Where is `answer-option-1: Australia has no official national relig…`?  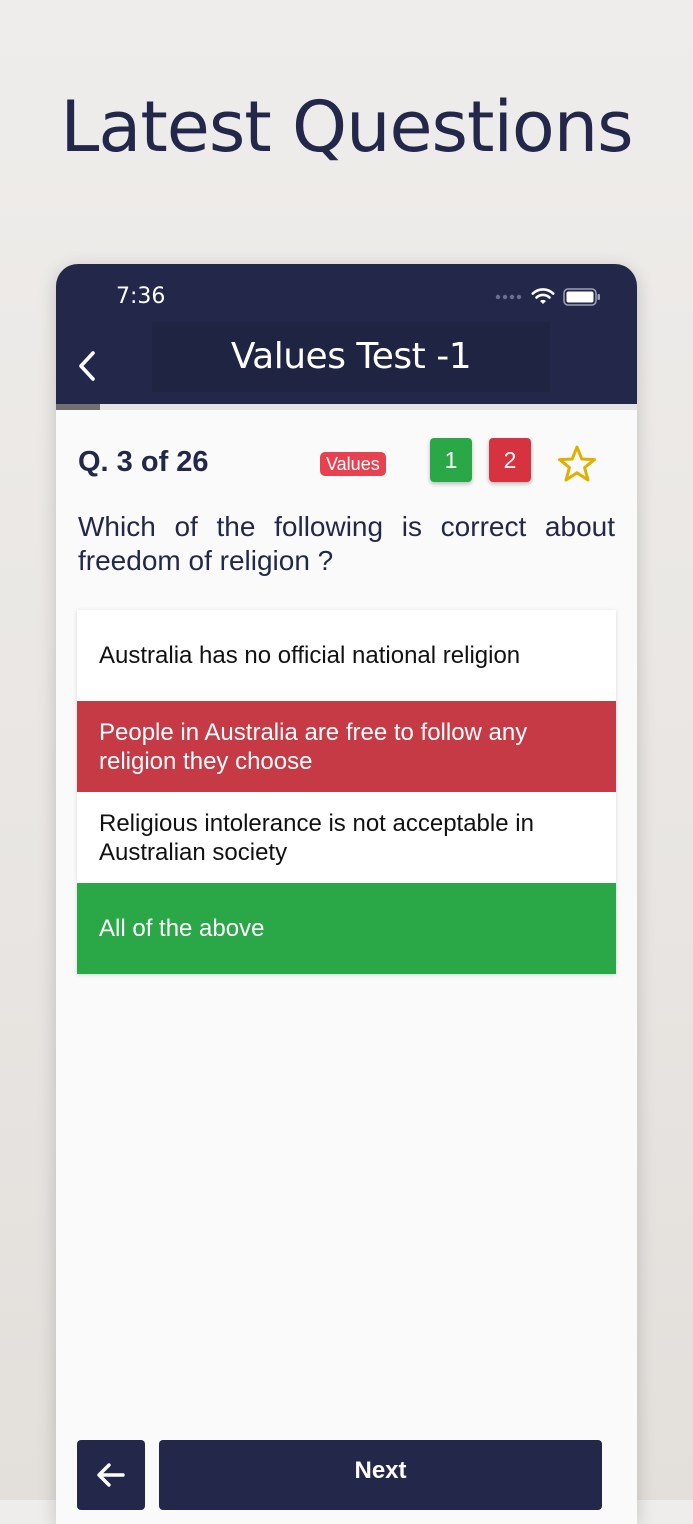
answer-option-1: Australia has no official national relig… is located at coordinates (346, 655).